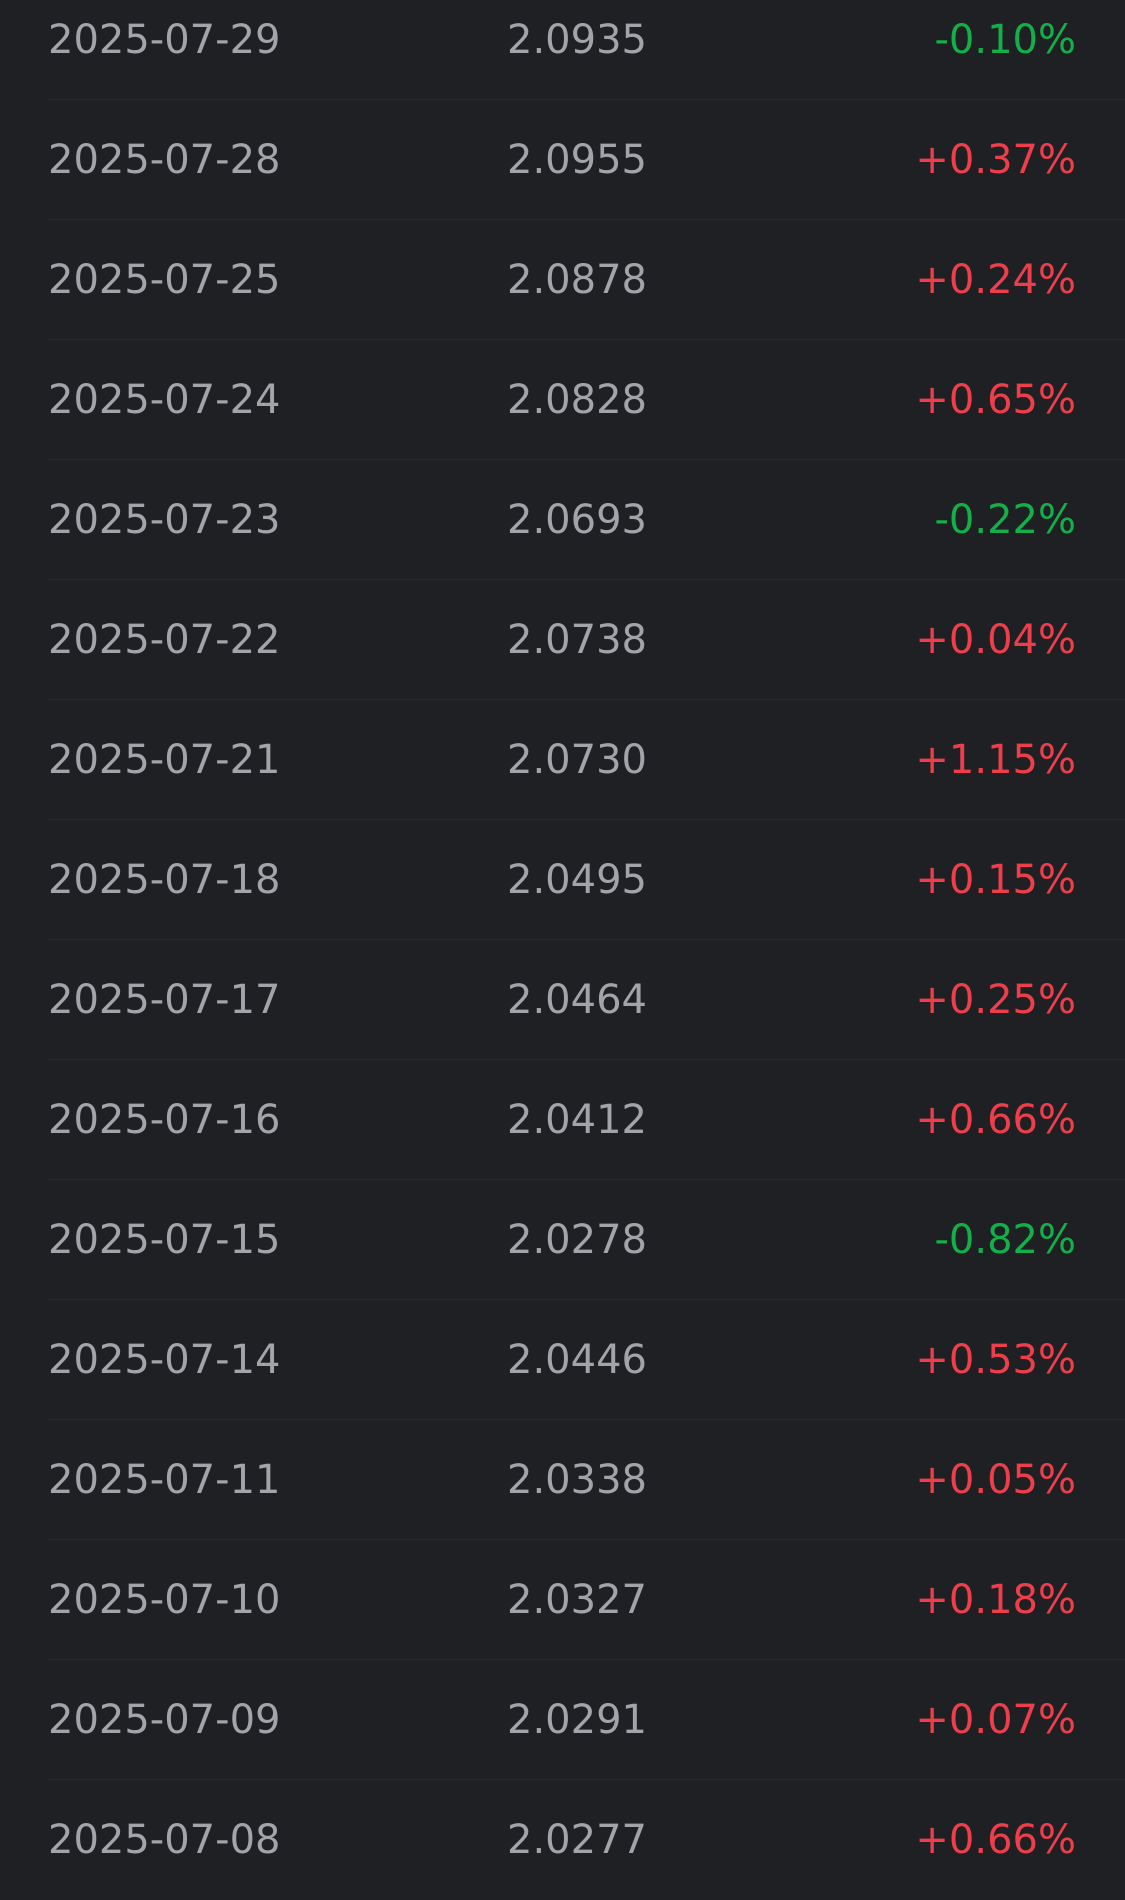 This screenshot has width=1125, height=1900. What do you see at coordinates (577, 160) in the screenshot?
I see `row-value: 2.0955` at bounding box center [577, 160].